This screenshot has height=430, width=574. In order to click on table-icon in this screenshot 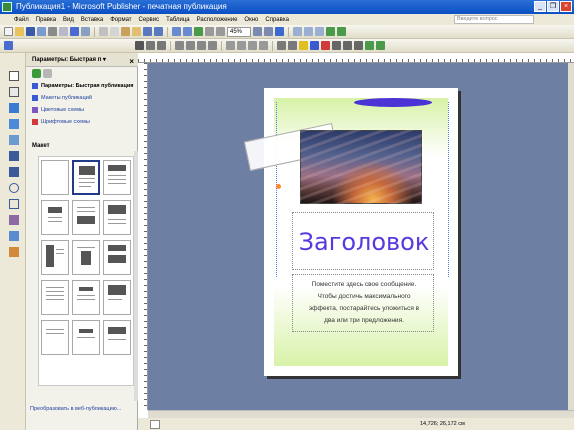, I will do `click(308, 31)`.